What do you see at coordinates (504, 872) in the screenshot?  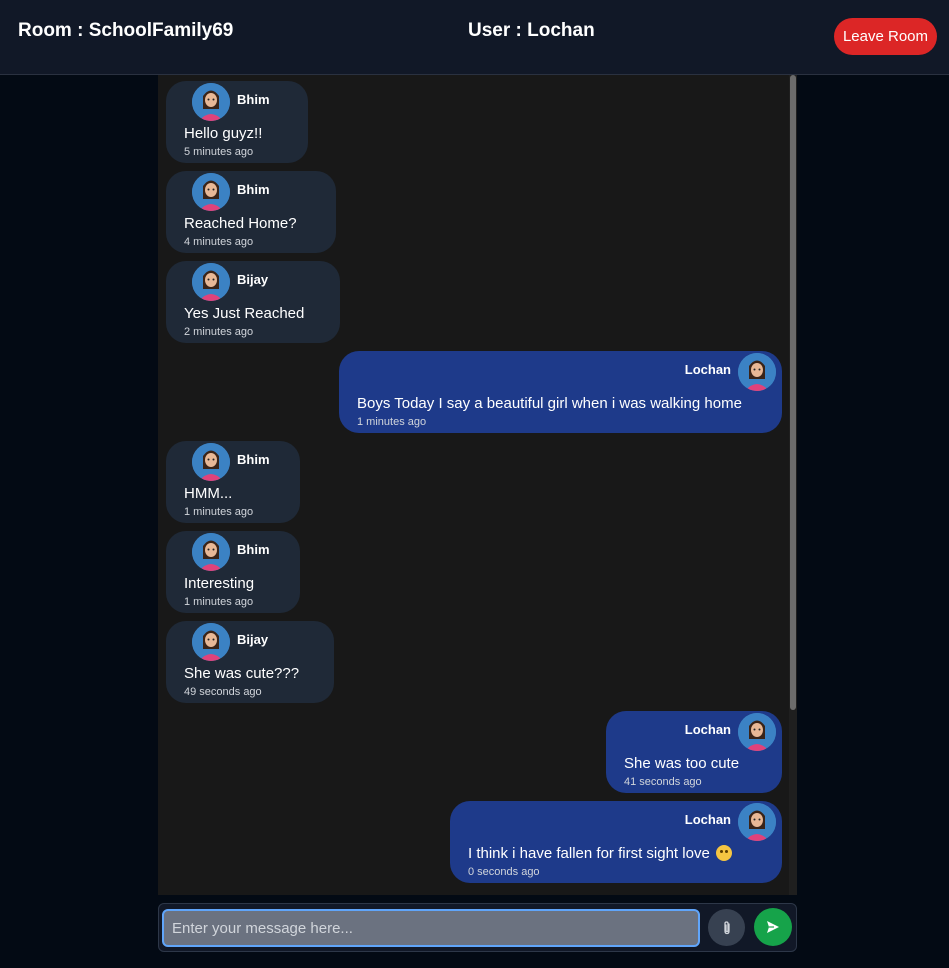 I see `message-timestamp: 0 seconds ago` at bounding box center [504, 872].